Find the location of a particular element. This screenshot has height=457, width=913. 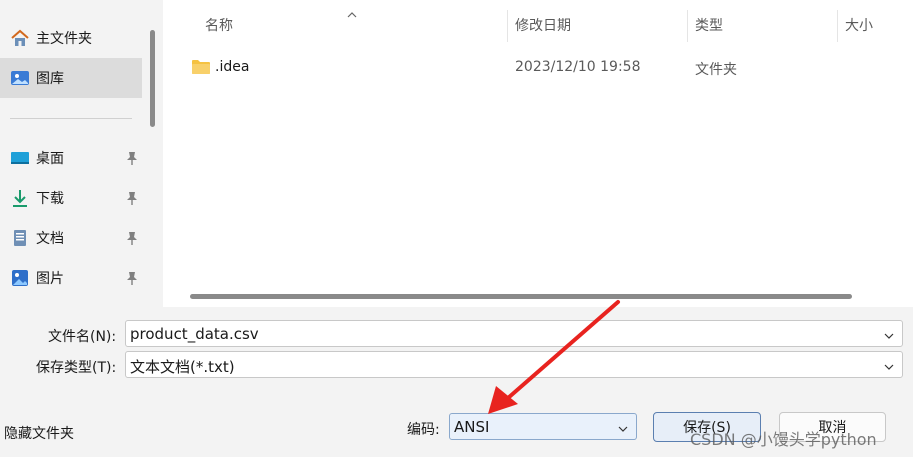

filename-label: 文件名(N): is located at coordinates (82, 337).